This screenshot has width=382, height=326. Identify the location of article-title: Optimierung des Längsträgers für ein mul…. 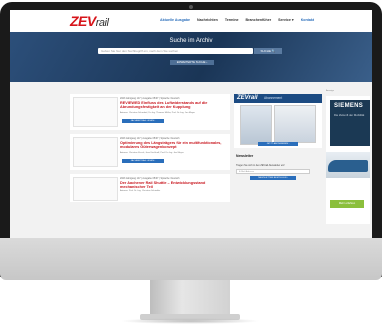
(173, 145).